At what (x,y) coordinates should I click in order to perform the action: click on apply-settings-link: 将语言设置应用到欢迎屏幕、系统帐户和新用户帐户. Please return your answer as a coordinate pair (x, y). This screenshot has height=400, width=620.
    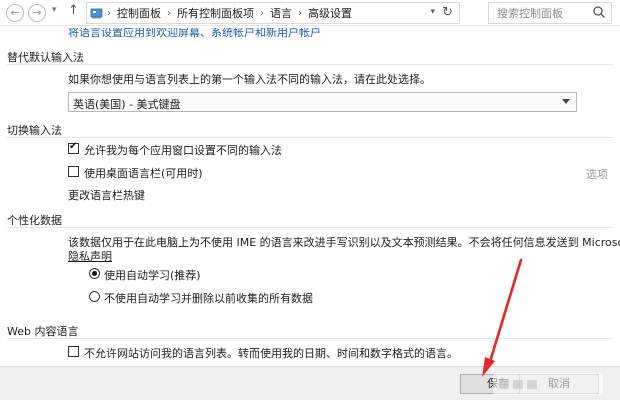
    Looking at the image, I should click on (194, 34).